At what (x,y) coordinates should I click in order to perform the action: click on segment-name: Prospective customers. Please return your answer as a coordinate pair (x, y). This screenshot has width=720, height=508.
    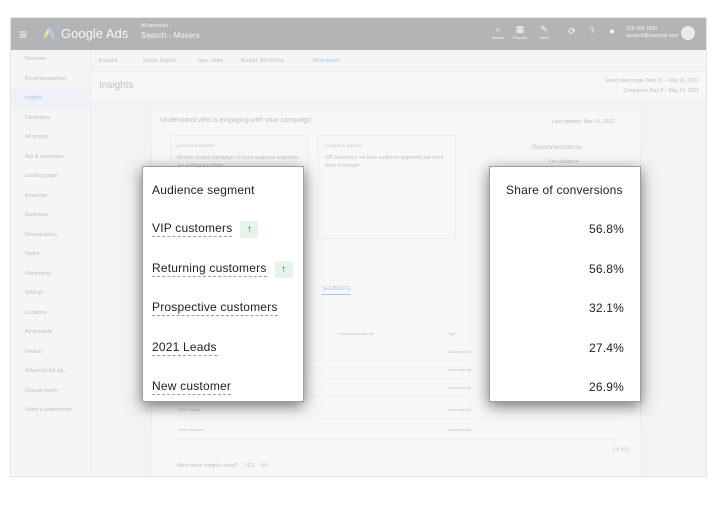
    Looking at the image, I should click on (215, 308).